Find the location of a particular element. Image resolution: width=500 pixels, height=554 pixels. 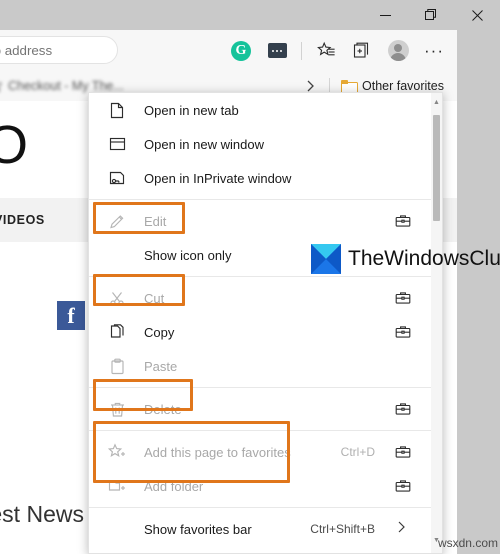

menu-item-label: Copy is located at coordinates (159, 332).